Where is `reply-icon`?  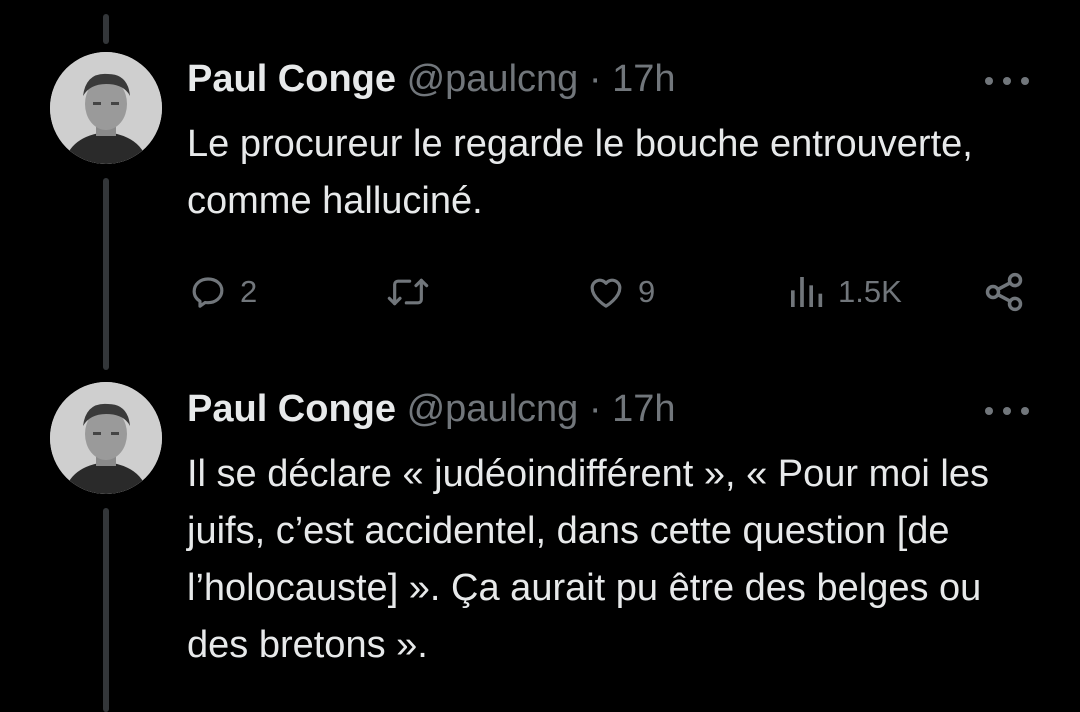 reply-icon is located at coordinates (208, 292).